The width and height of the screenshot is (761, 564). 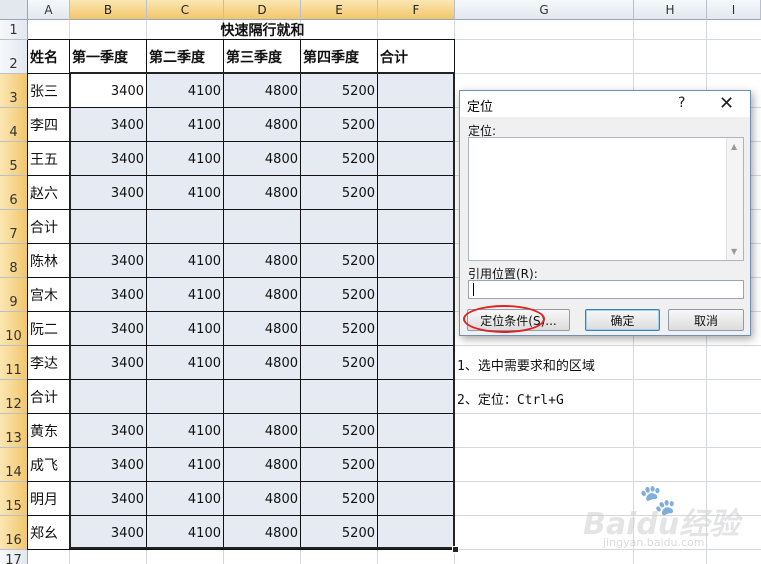 I want to click on row-header-5: 5, so click(x=14, y=159).